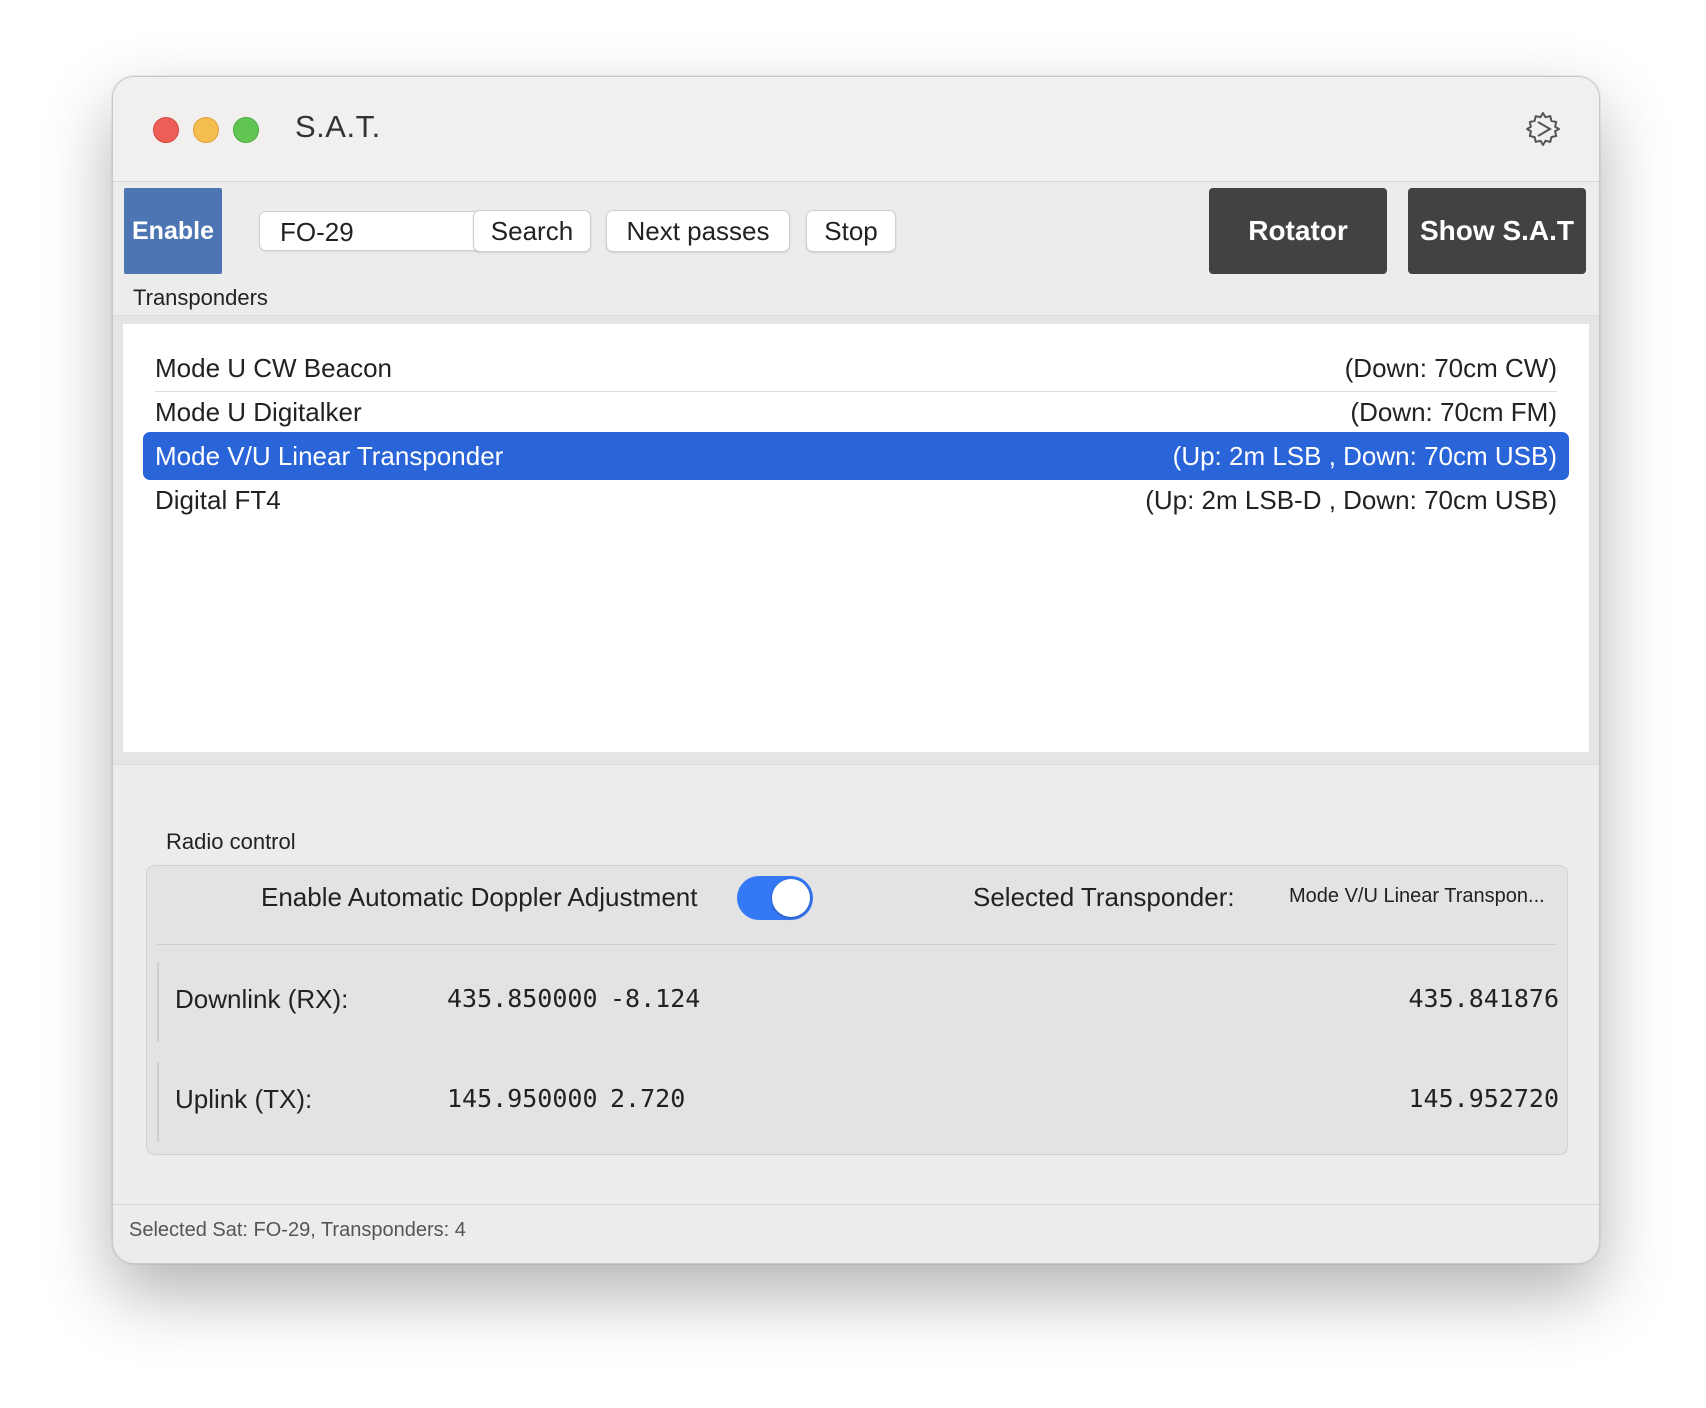  Describe the element at coordinates (200, 297) in the screenshot. I see `transponders-section-label: Transponders` at that location.